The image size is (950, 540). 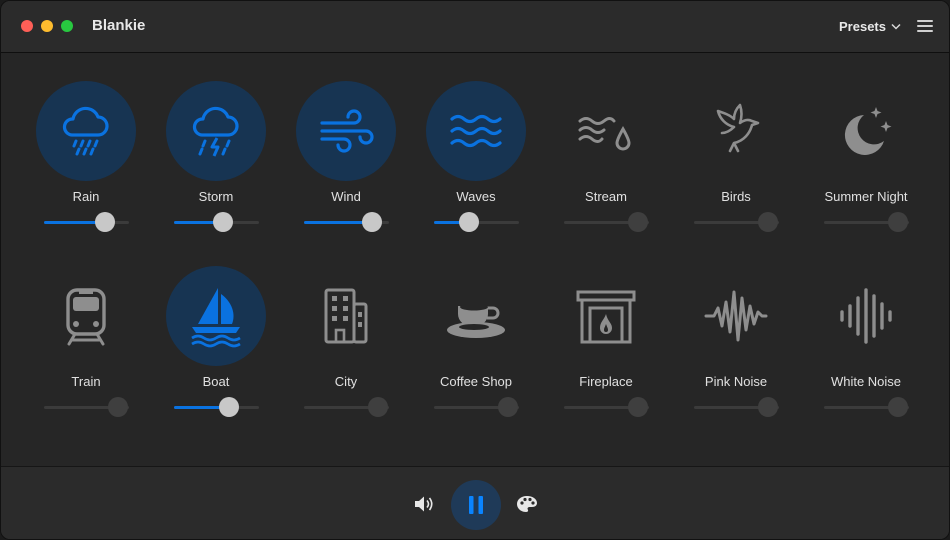 I want to click on sound-label: Stream, so click(x=606, y=196).